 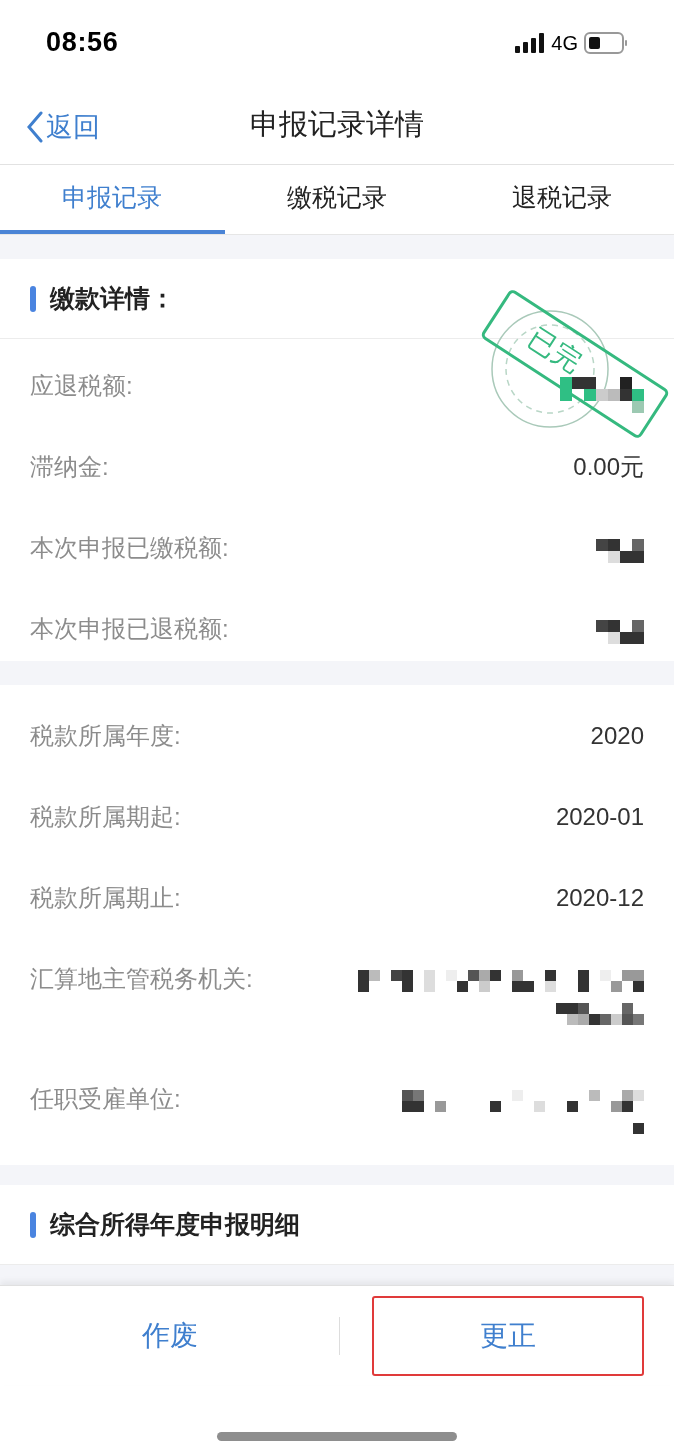 What do you see at coordinates (105, 1099) in the screenshot?
I see `field-label: 任职受雇单位:` at bounding box center [105, 1099].